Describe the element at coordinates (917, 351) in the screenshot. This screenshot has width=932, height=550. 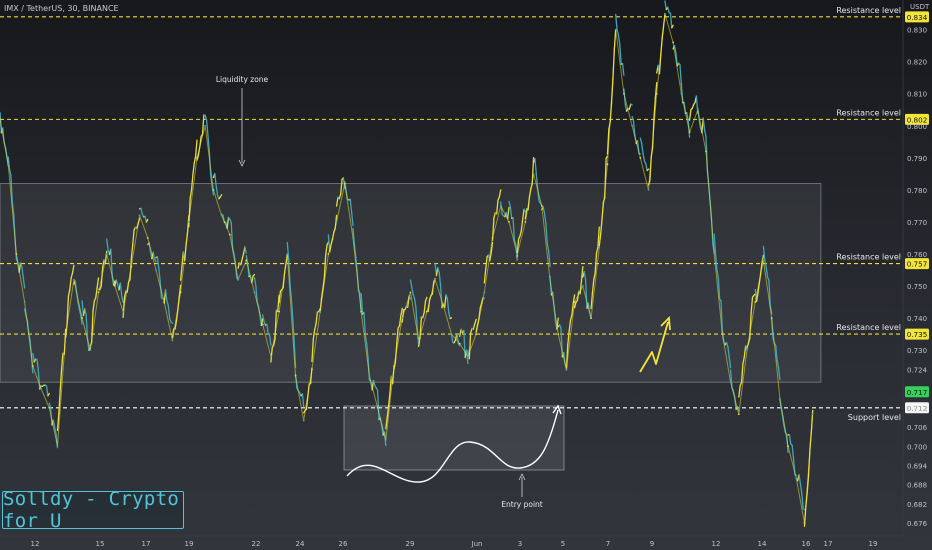
I see `price-tick-label: 0.730` at that location.